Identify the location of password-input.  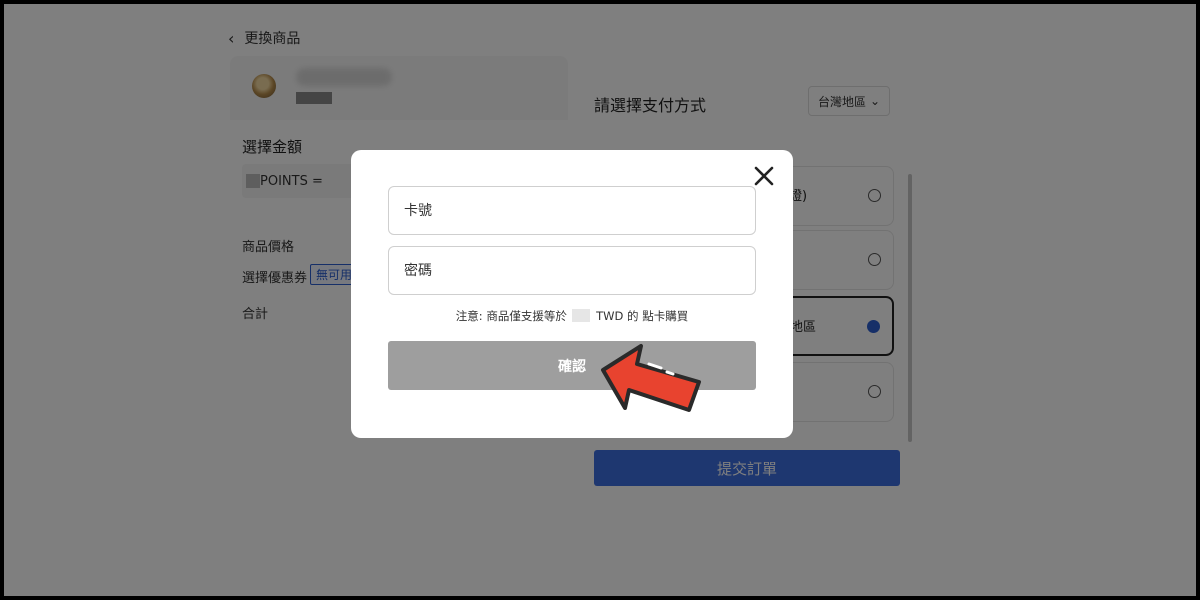
(572, 270).